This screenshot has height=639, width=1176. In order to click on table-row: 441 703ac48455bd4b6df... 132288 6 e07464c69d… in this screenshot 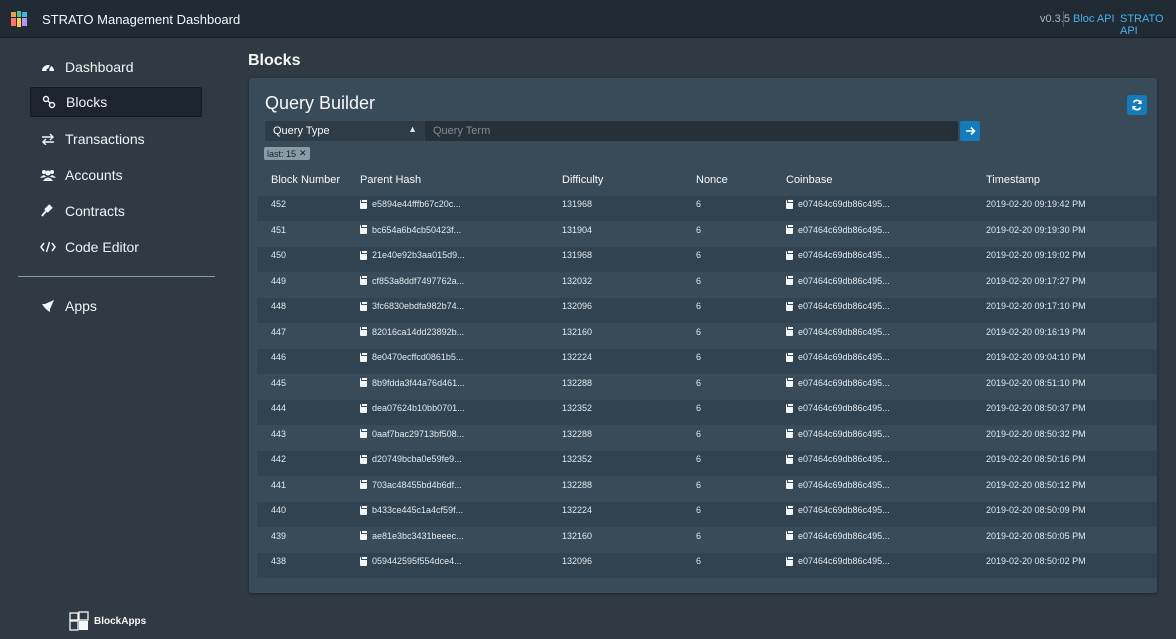, I will do `click(707, 489)`.